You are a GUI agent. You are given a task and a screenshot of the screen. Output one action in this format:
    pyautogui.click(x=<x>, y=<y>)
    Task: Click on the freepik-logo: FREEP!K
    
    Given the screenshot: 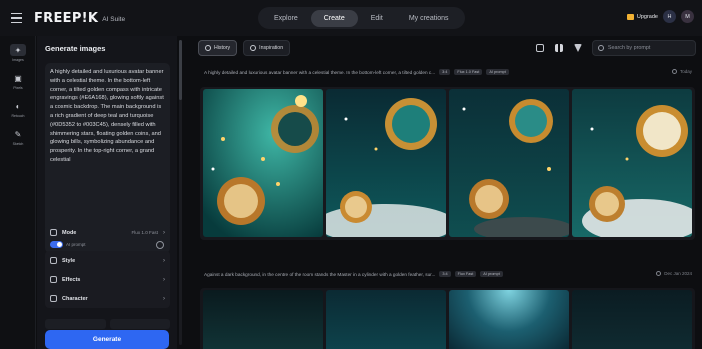 What is the action you would take?
    pyautogui.click(x=66, y=18)
    